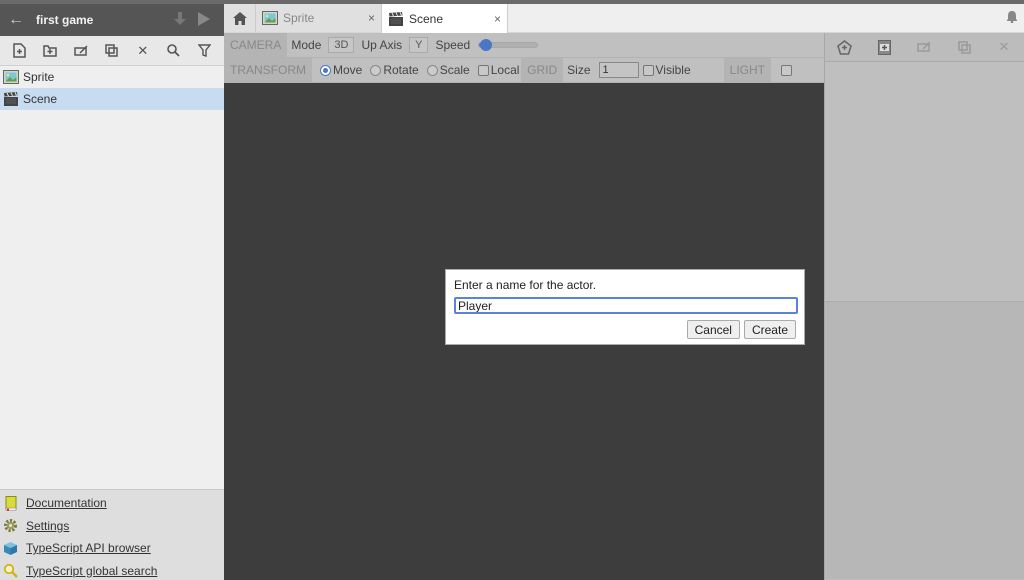 This screenshot has height=580, width=1024. I want to click on local-label: Local, so click(505, 70).